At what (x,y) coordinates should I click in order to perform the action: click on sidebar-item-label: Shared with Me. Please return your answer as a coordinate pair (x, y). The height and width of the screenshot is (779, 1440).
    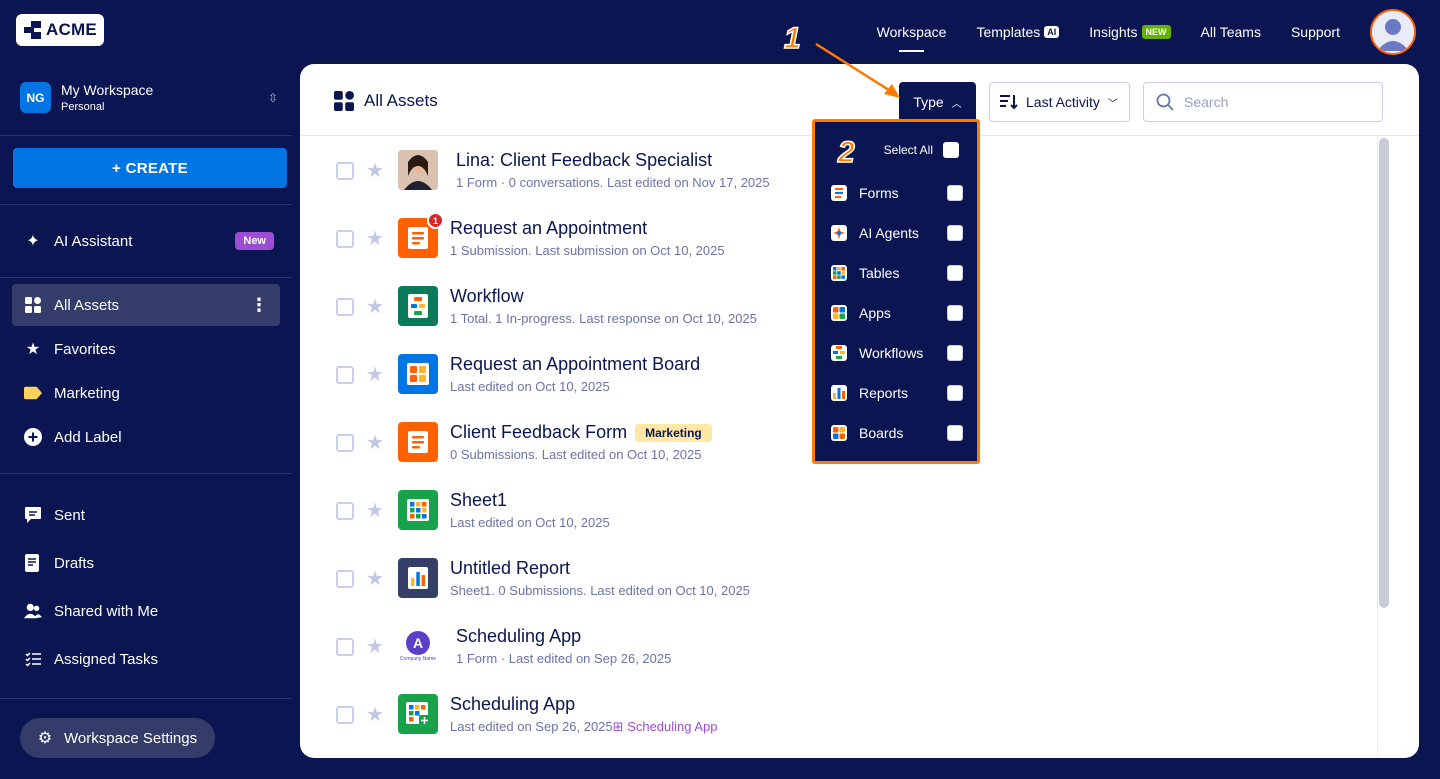
    Looking at the image, I should click on (106, 611).